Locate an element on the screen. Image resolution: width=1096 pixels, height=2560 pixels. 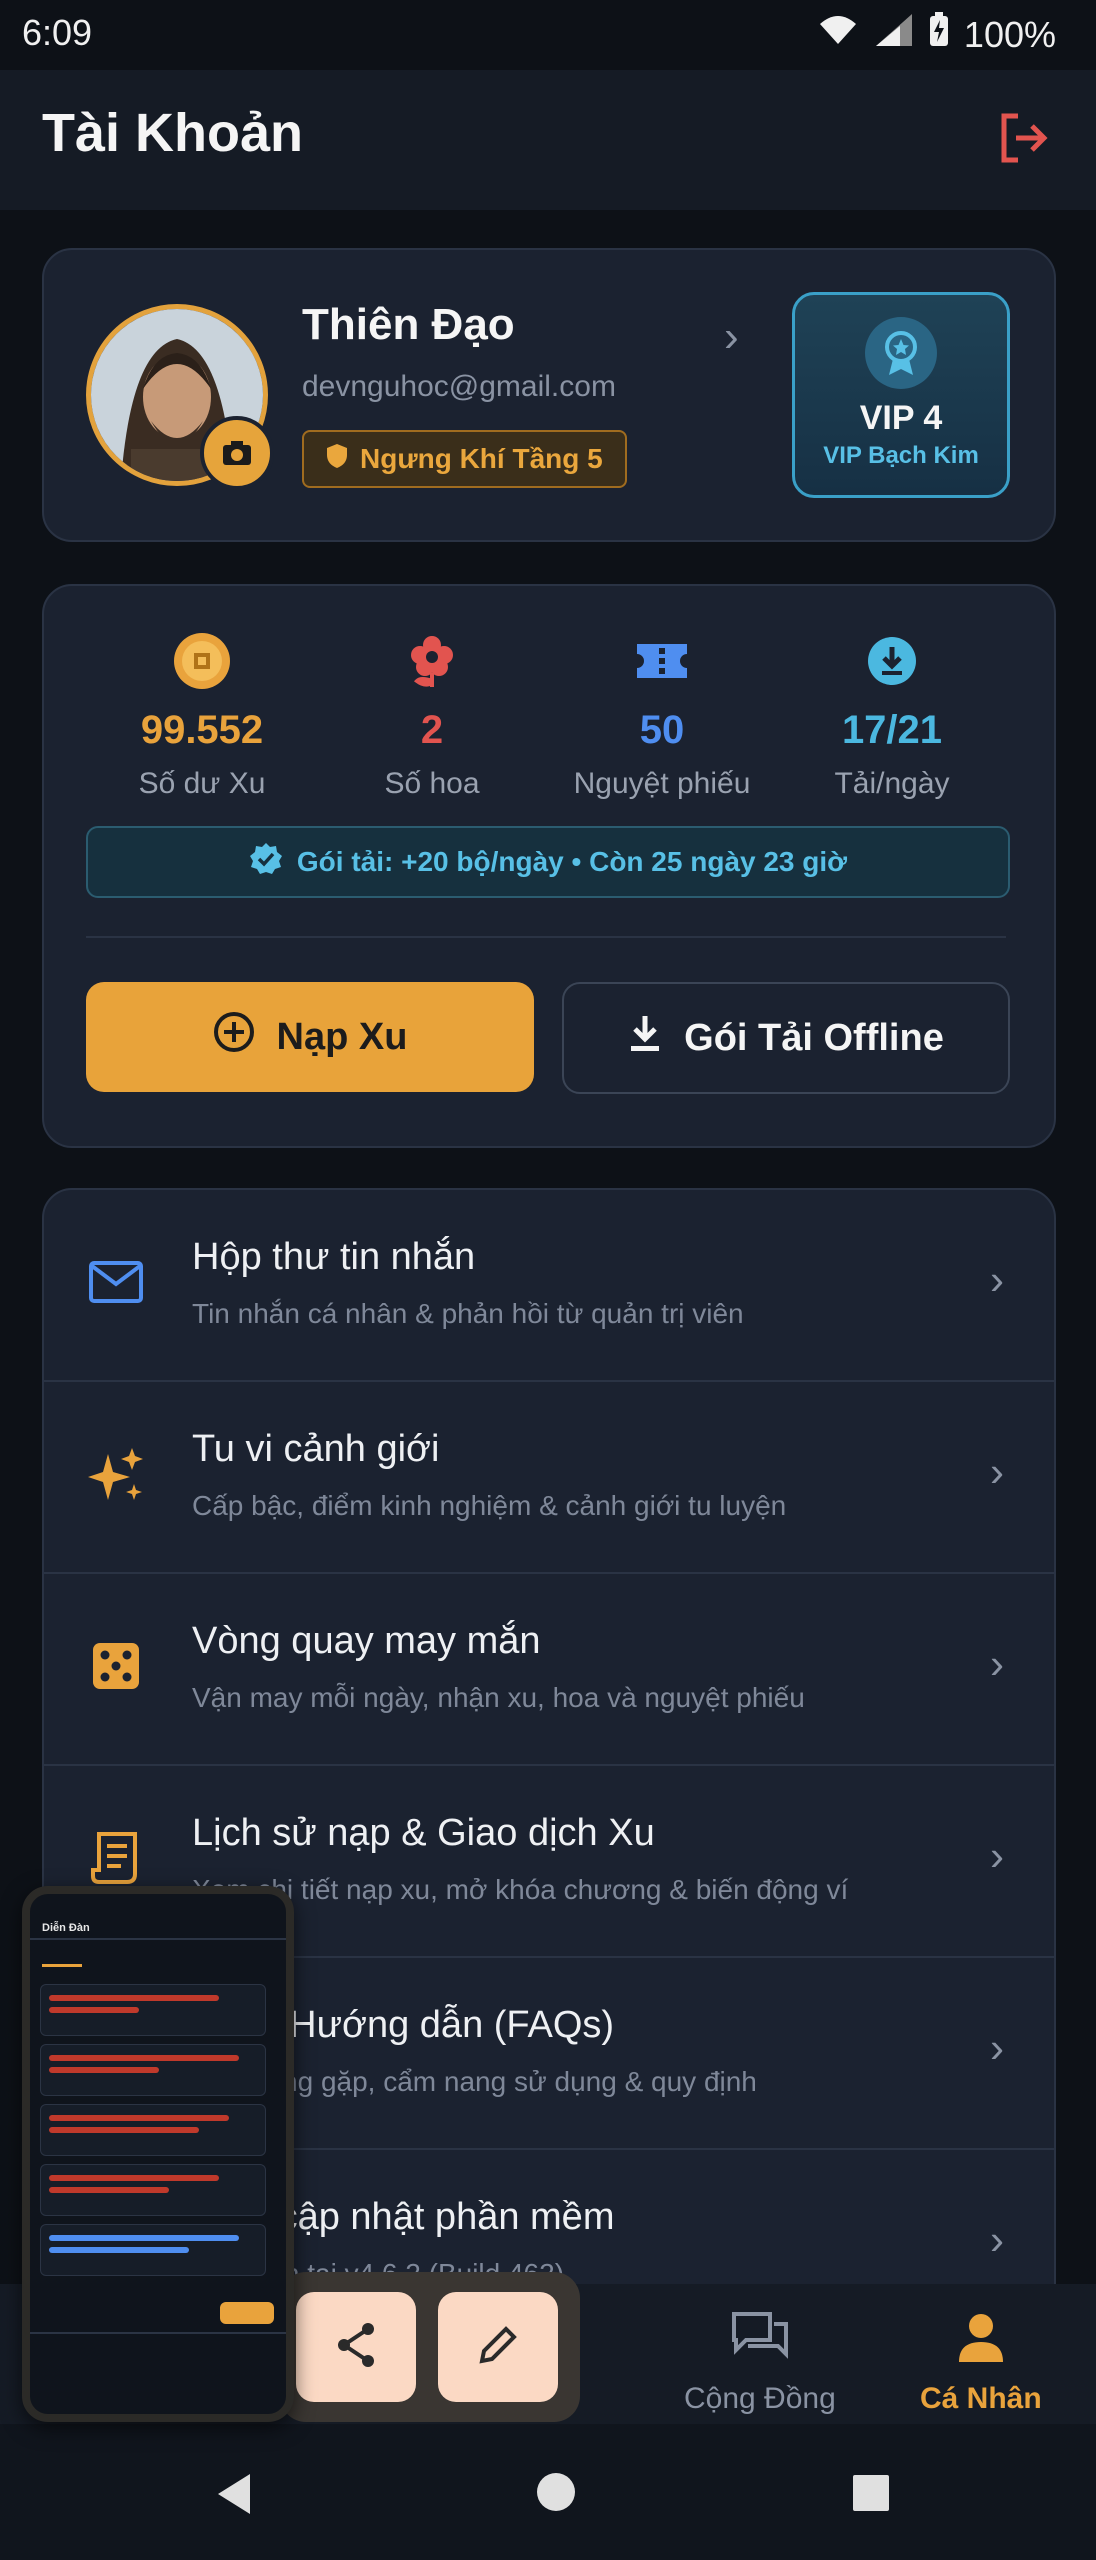
stat-coins: 99.552 Số dư Xu is located at coordinates (202, 714).